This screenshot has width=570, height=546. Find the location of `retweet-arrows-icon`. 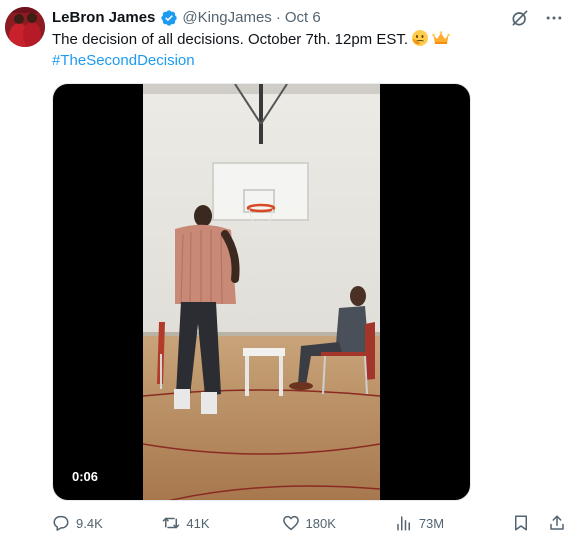

retweet-arrows-icon is located at coordinates (171, 523).